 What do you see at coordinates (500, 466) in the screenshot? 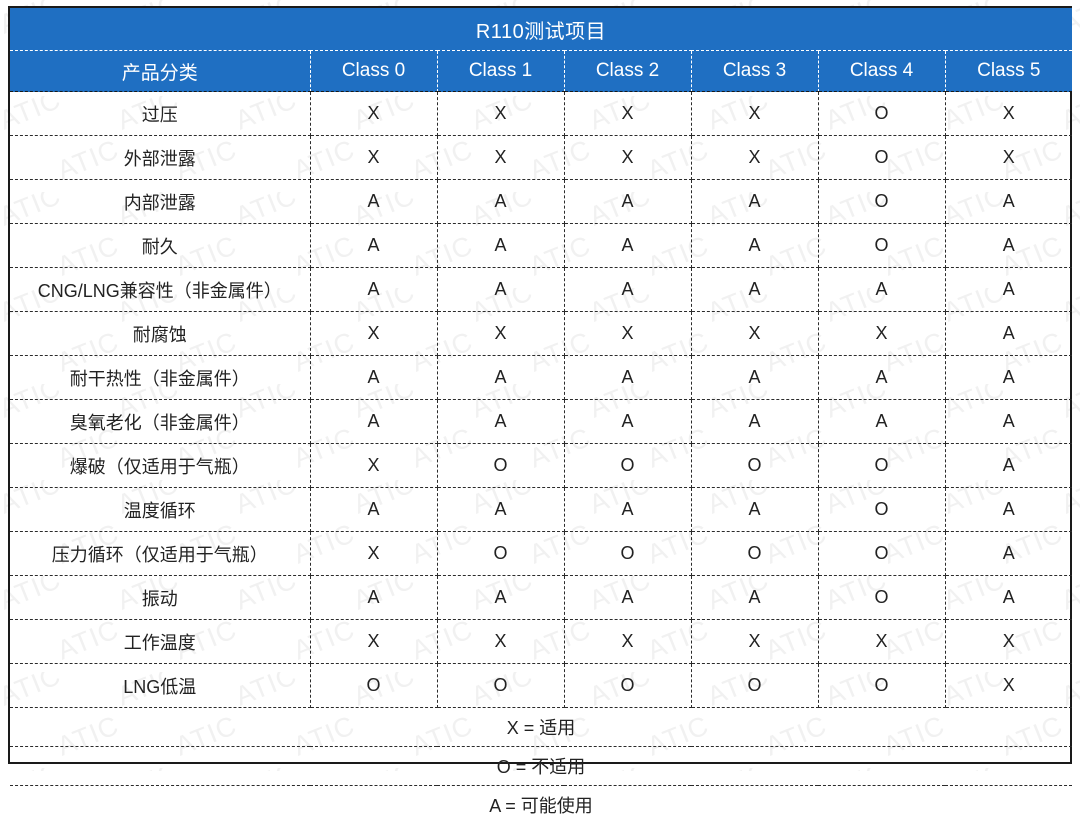
I see `cell-class1: O` at bounding box center [500, 466].